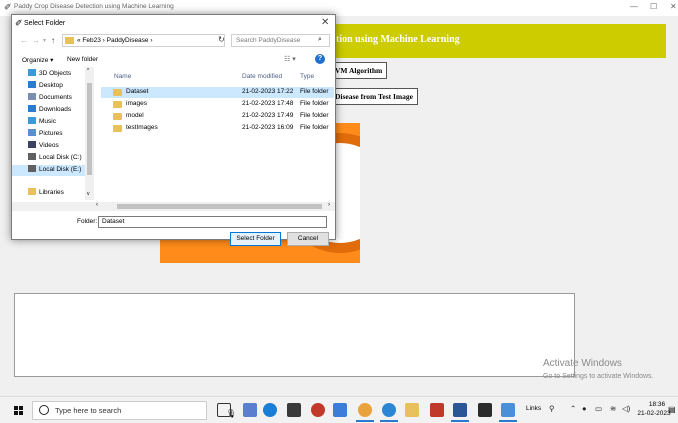 The image size is (678, 423). I want to click on edge-icon, so click(270, 410).